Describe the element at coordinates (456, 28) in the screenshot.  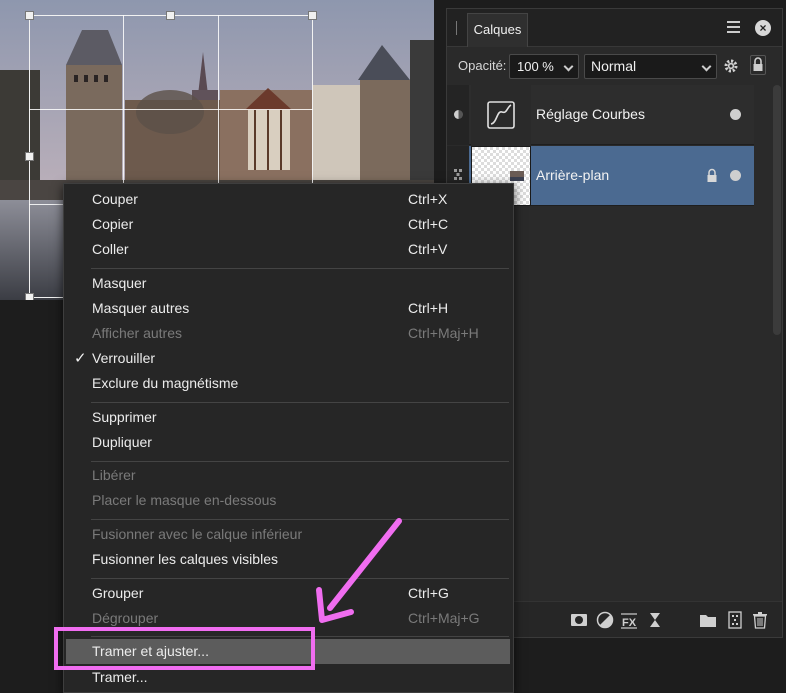
I see `panel-grip` at that location.